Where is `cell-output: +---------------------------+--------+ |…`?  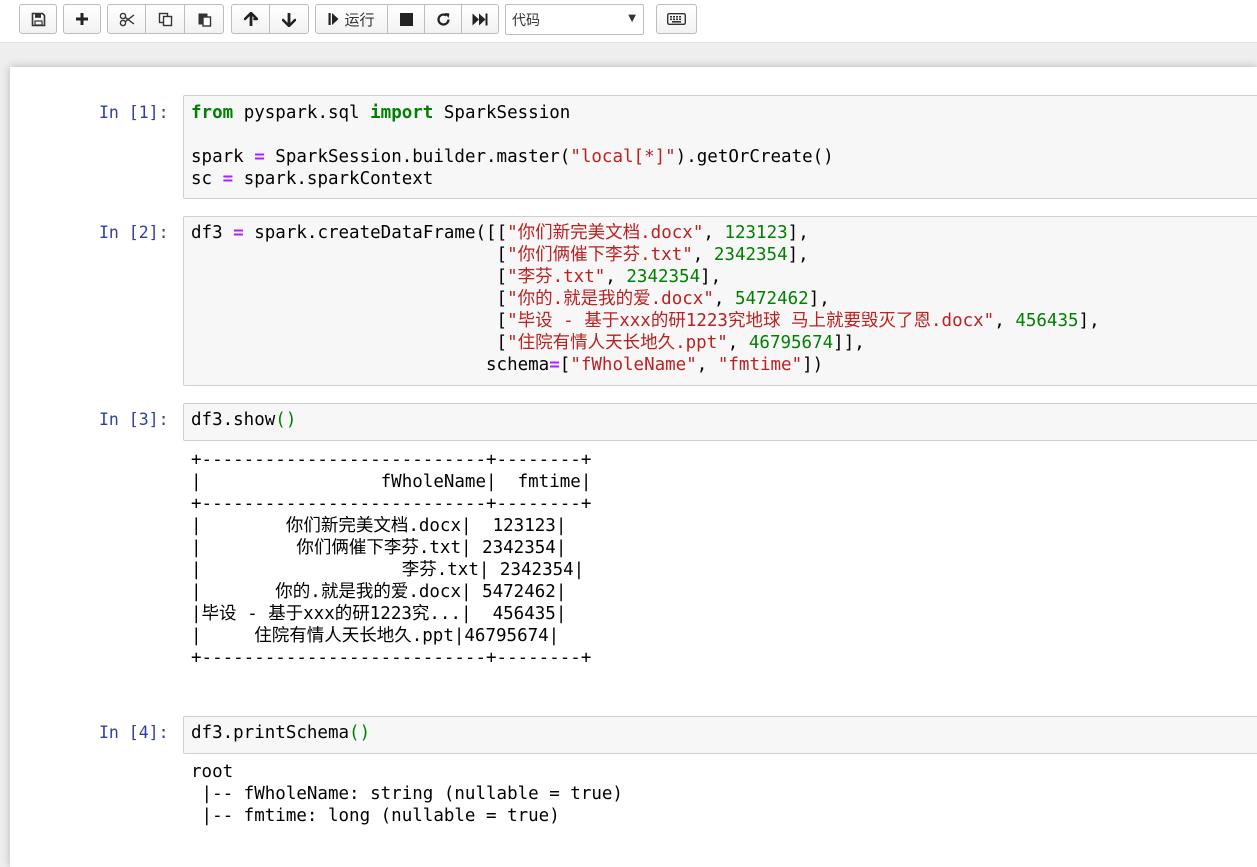
cell-output: +---------------------------+--------+ |… is located at coordinates (391, 559).